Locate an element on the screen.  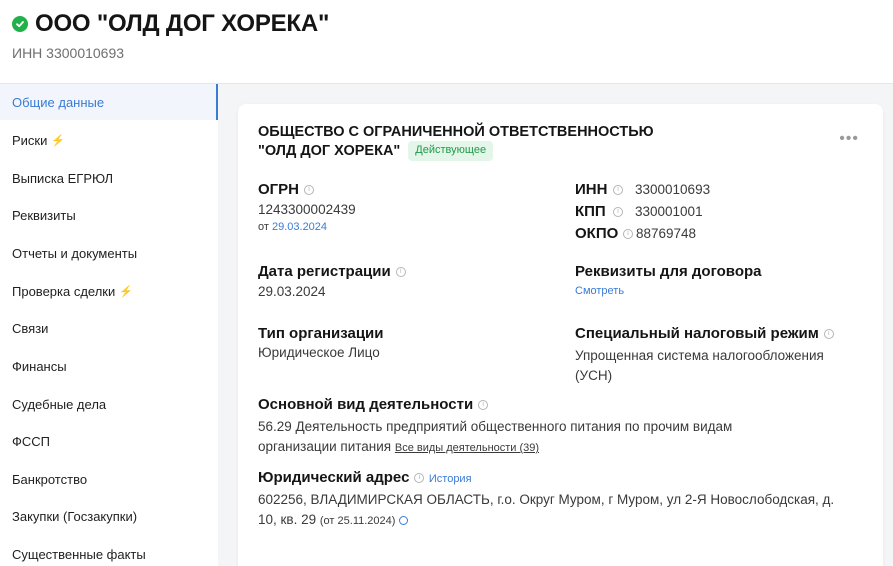
header-inn: ИНН 3300010693 is located at coordinates (68, 53).